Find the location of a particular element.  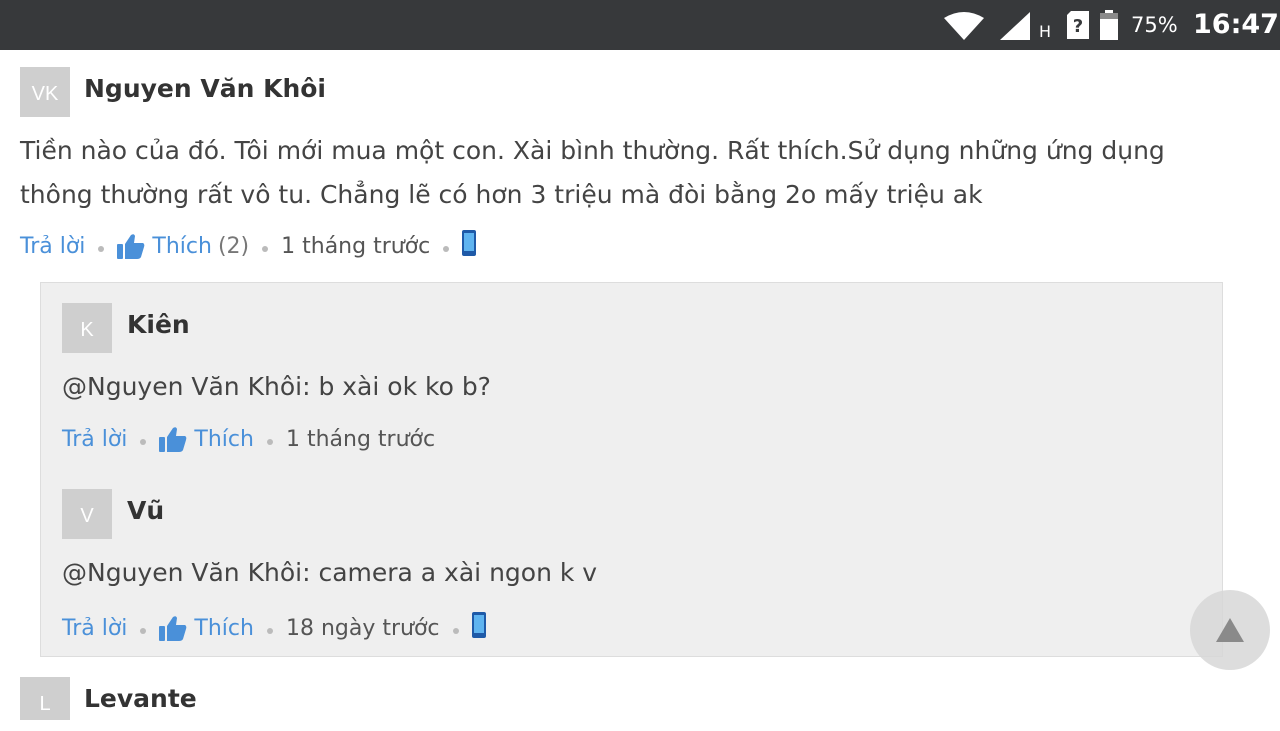

comment-time: 1 tháng trước is located at coordinates (356, 246).